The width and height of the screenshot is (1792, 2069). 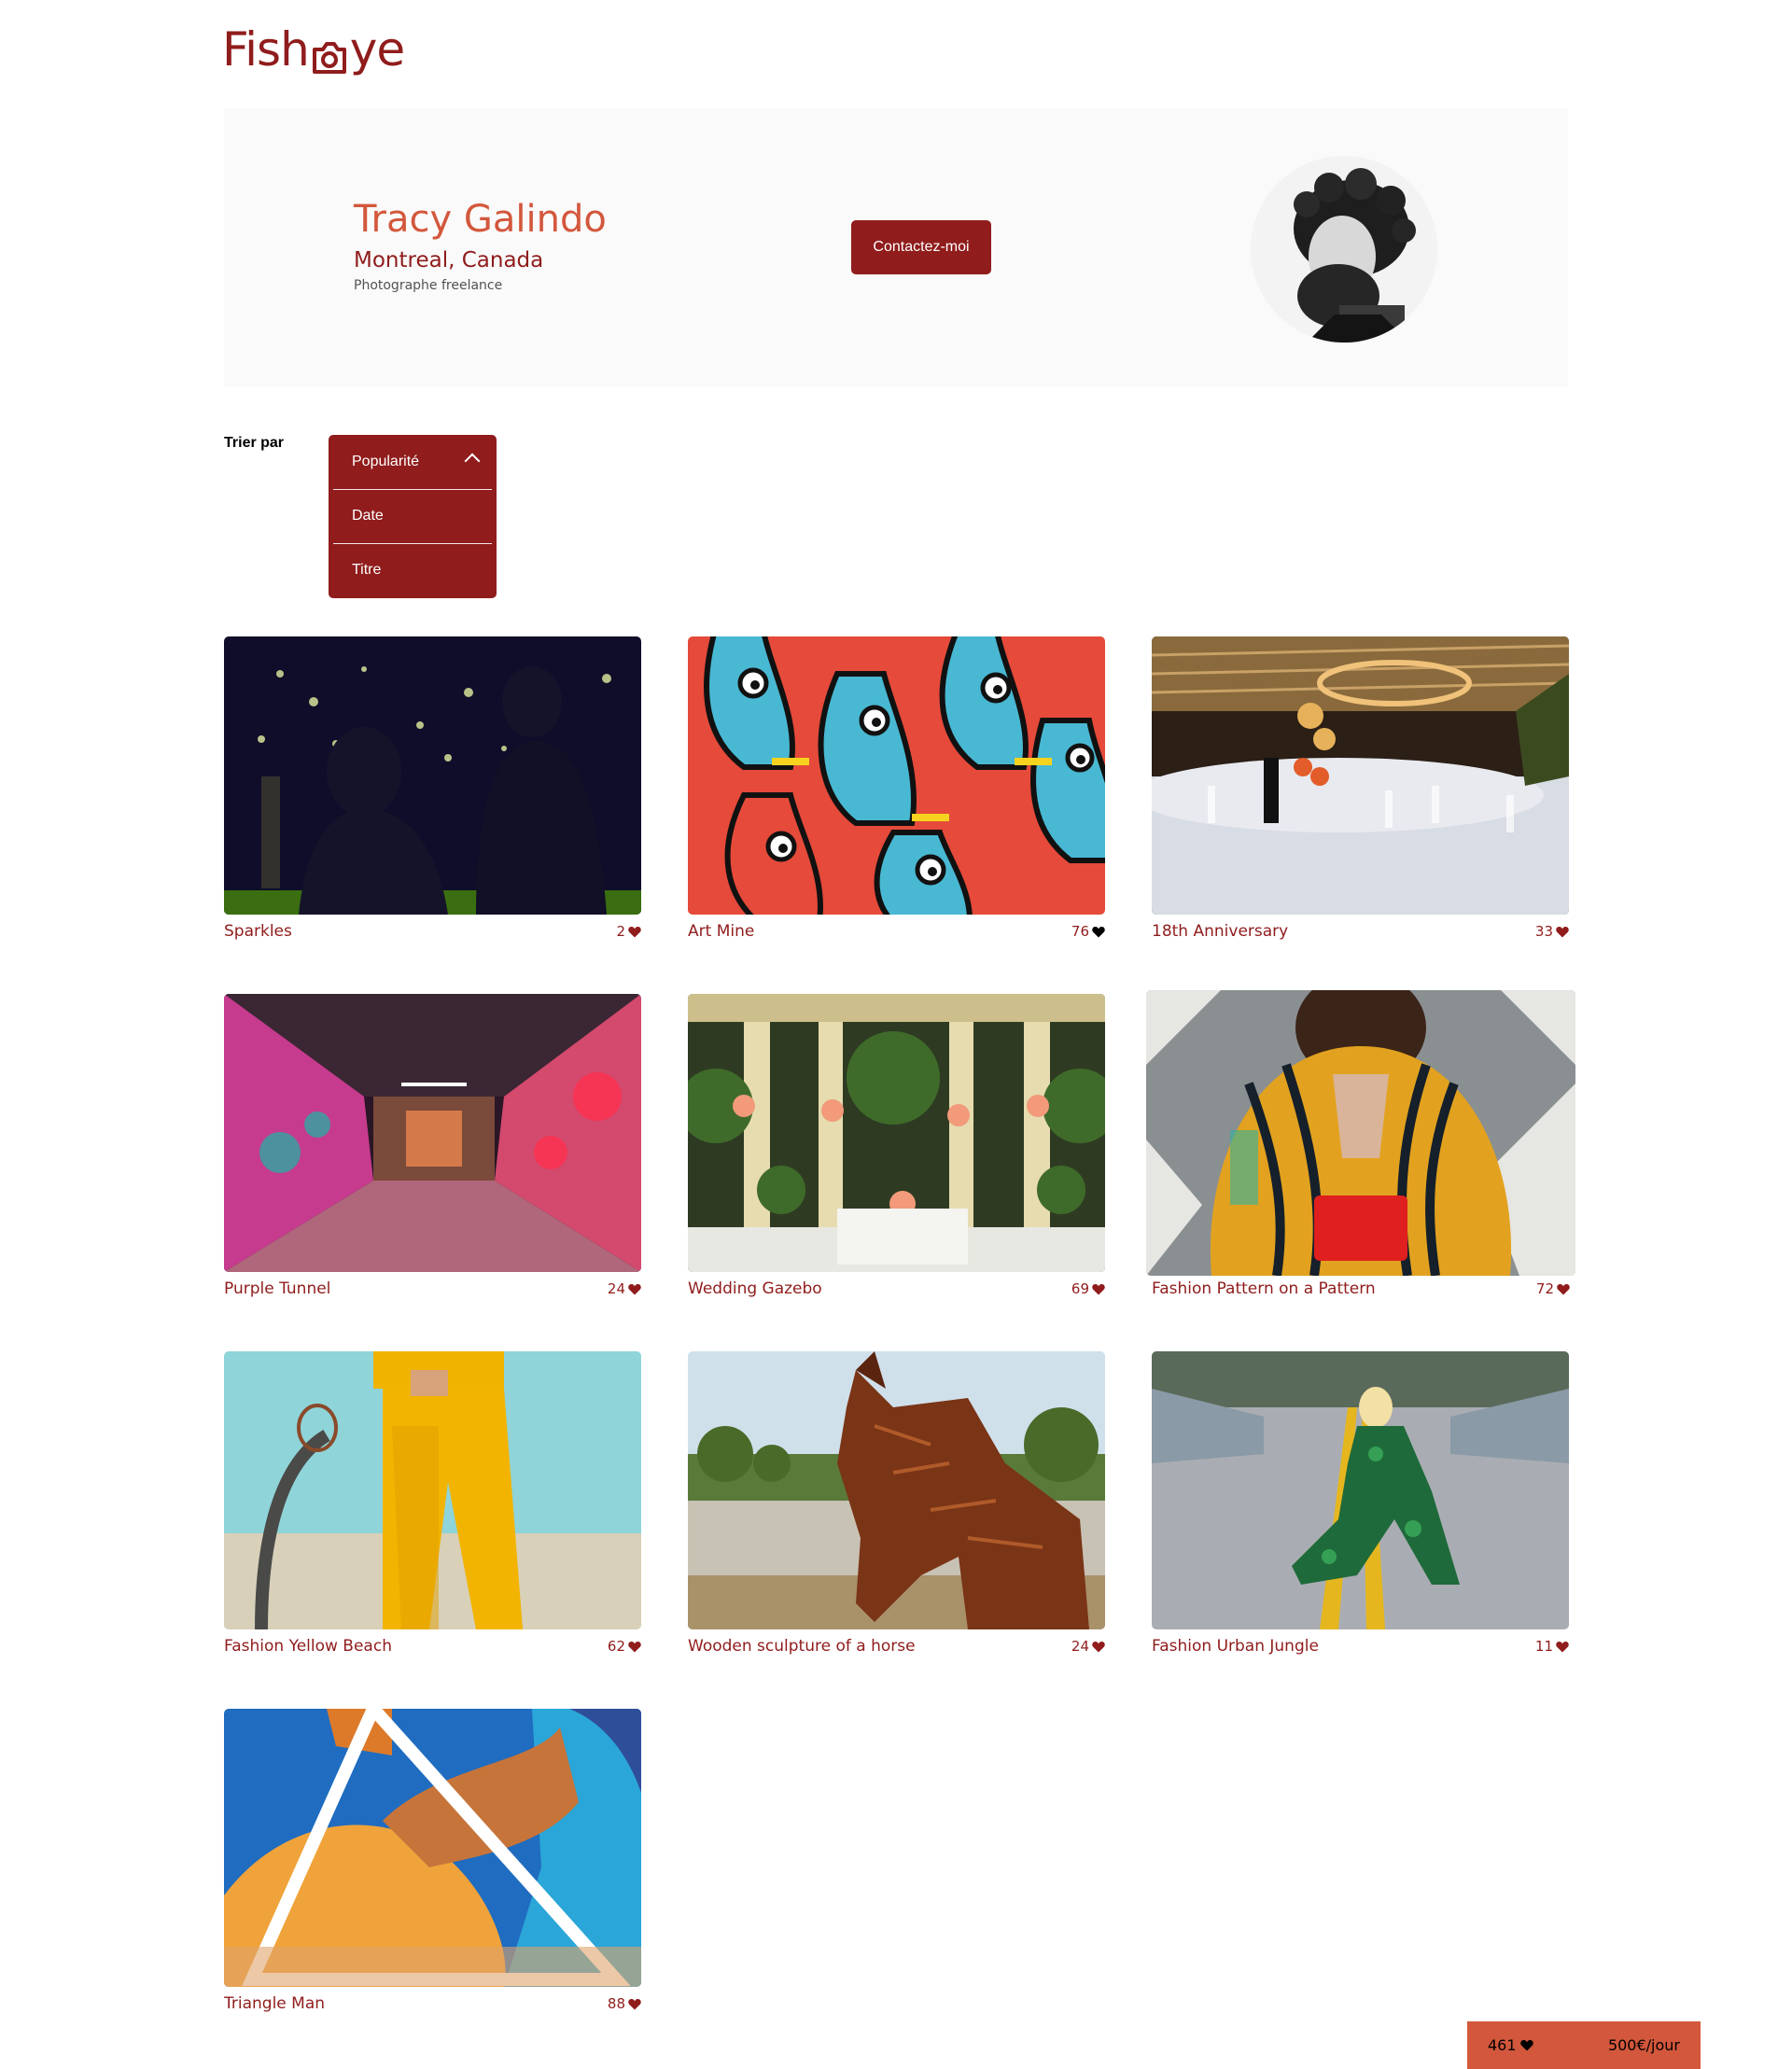 I want to click on sort-dropdown: Popularité Date Titre, so click(x=413, y=516).